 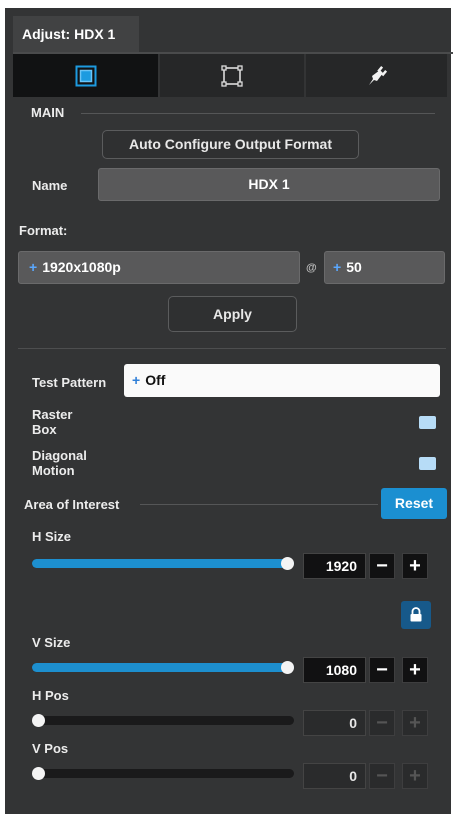 What do you see at coordinates (287, 563) in the screenshot?
I see `h-size-slider-thumb` at bounding box center [287, 563].